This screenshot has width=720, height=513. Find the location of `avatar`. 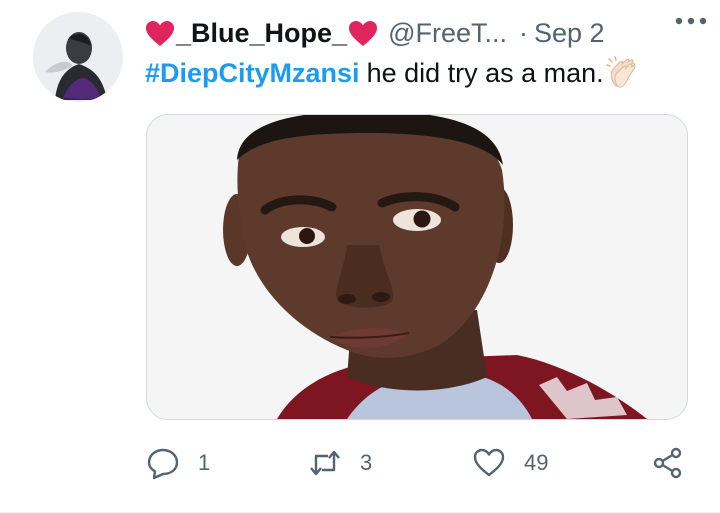

avatar is located at coordinates (78, 57).